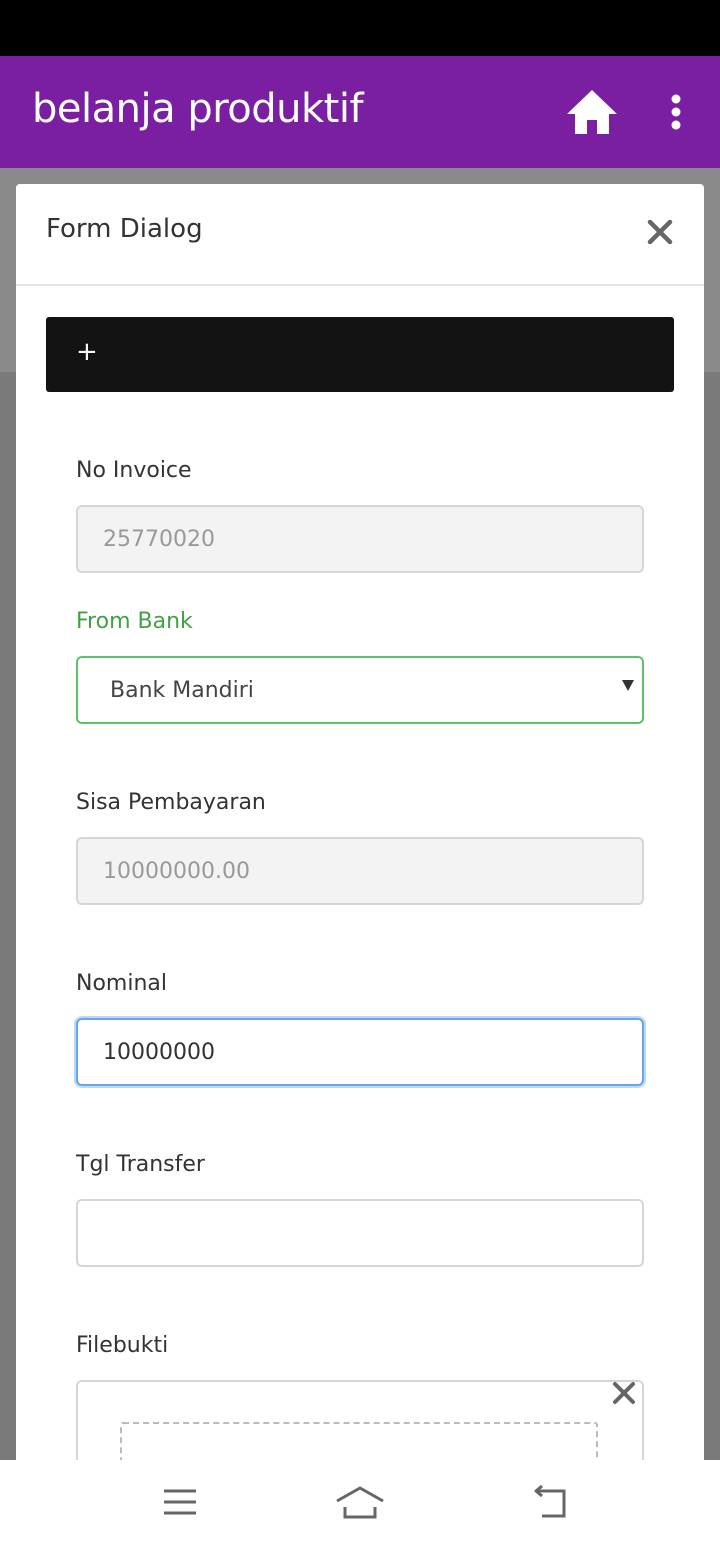 The width and height of the screenshot is (720, 1544). Describe the element at coordinates (87, 352) in the screenshot. I see `add-plus-label: +` at that location.